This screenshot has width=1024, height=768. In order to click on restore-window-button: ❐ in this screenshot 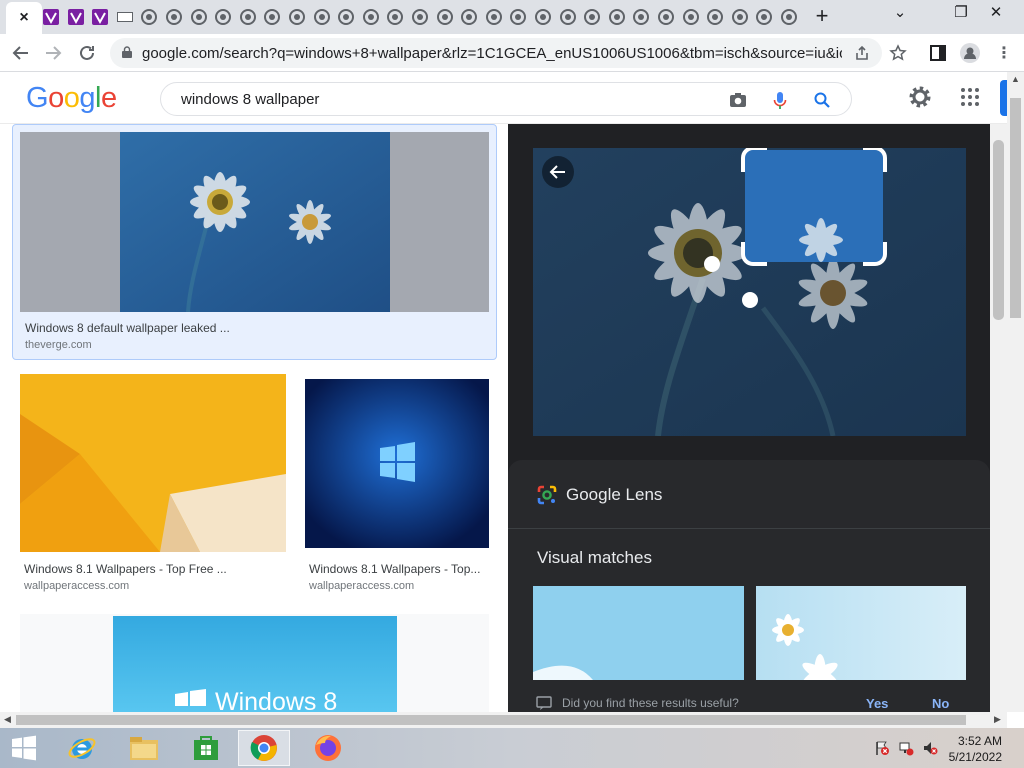, I will do `click(961, 12)`.